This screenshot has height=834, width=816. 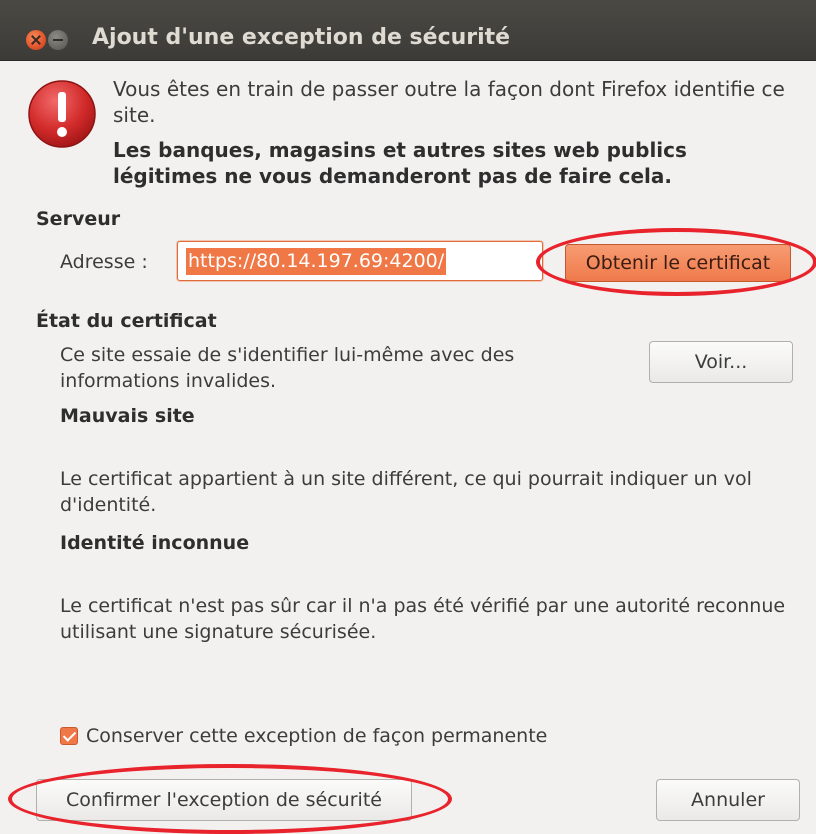 I want to click on server-heading: Serveur, so click(x=78, y=219).